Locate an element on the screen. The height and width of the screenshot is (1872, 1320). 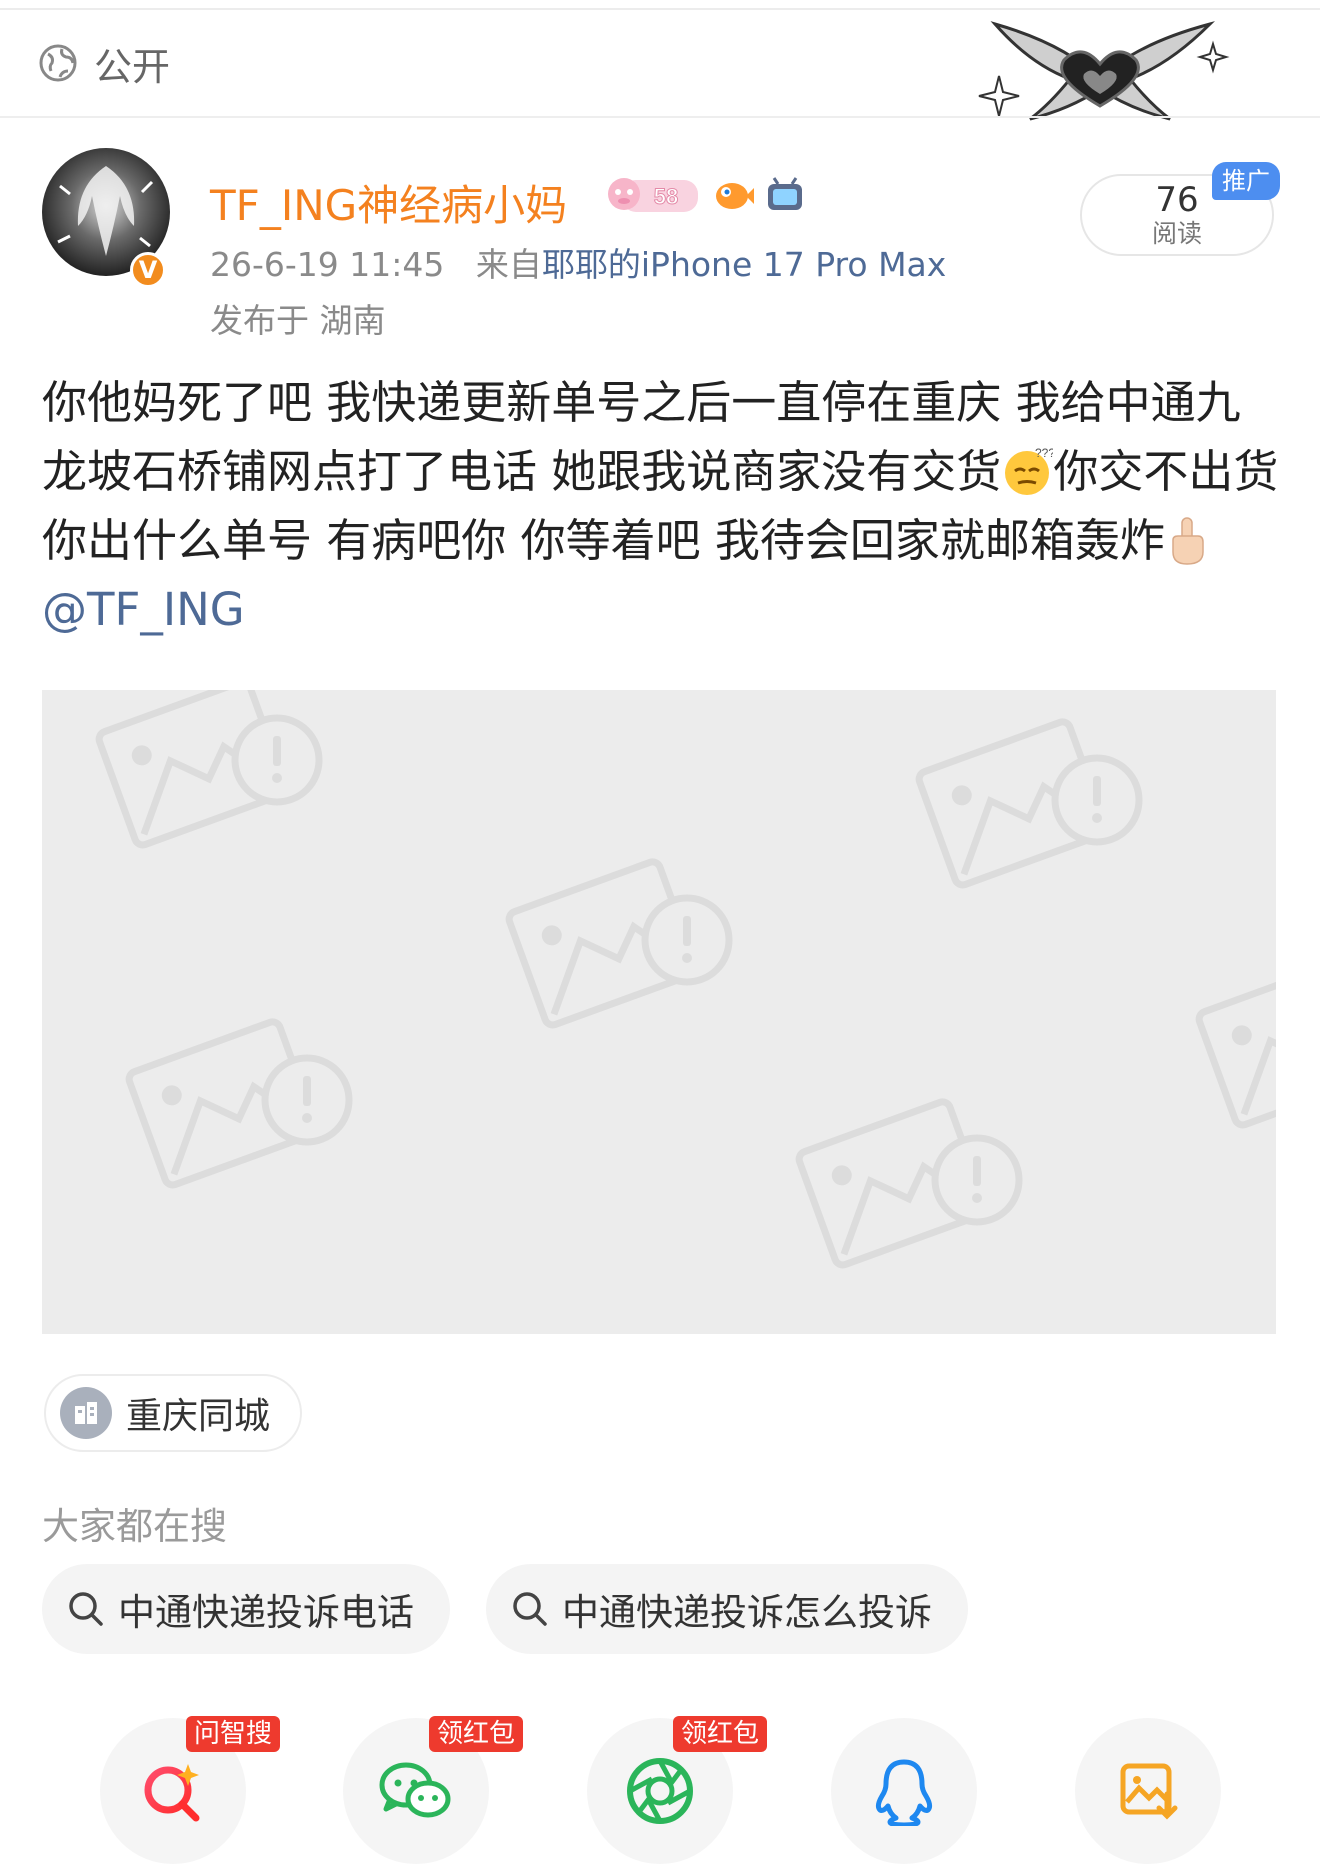
save-image-icon is located at coordinates (1149, 1791).